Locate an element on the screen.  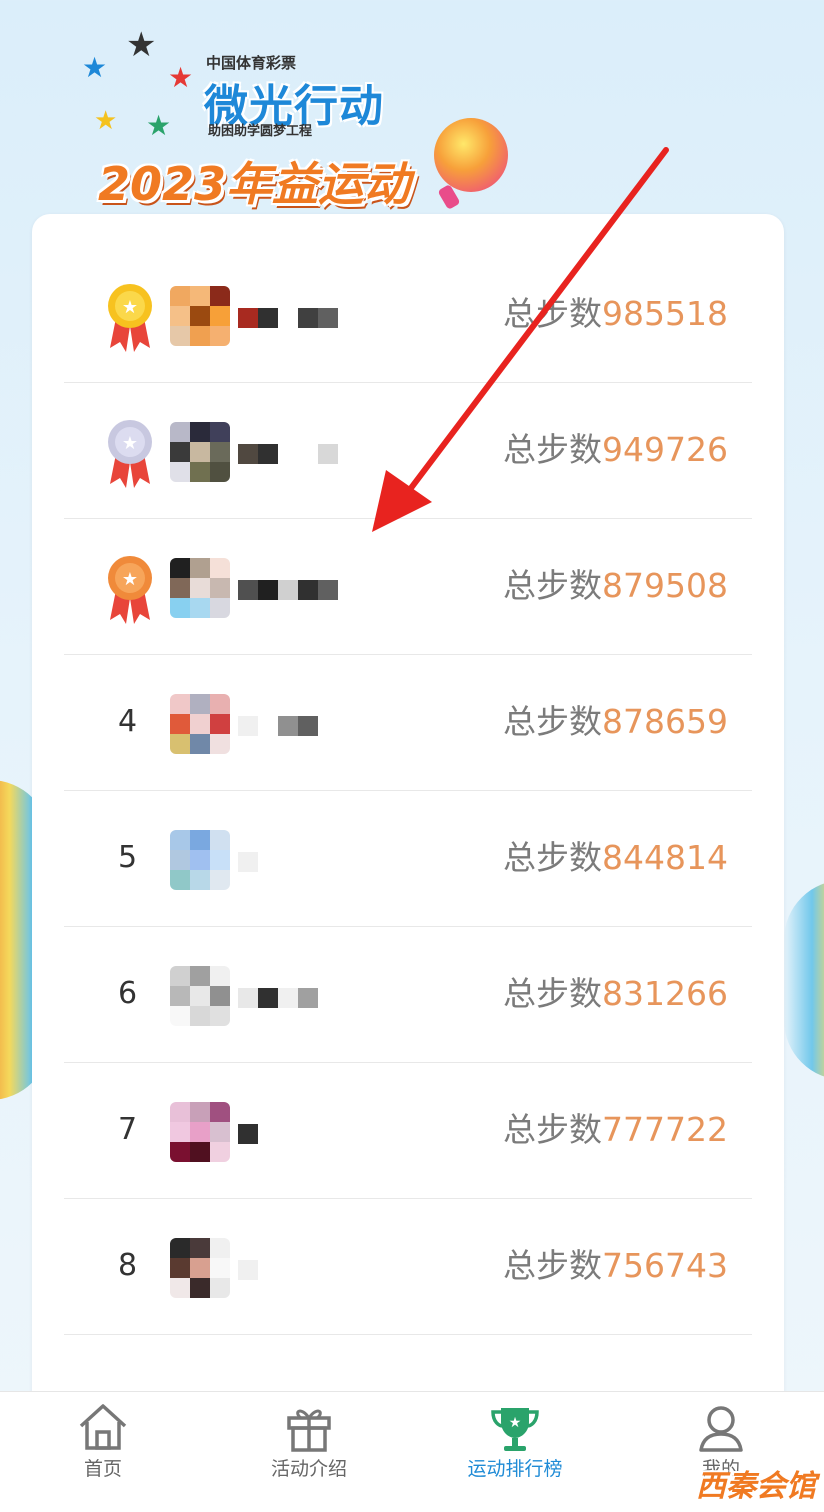
rank-number: 4 is located at coordinates (128, 721).